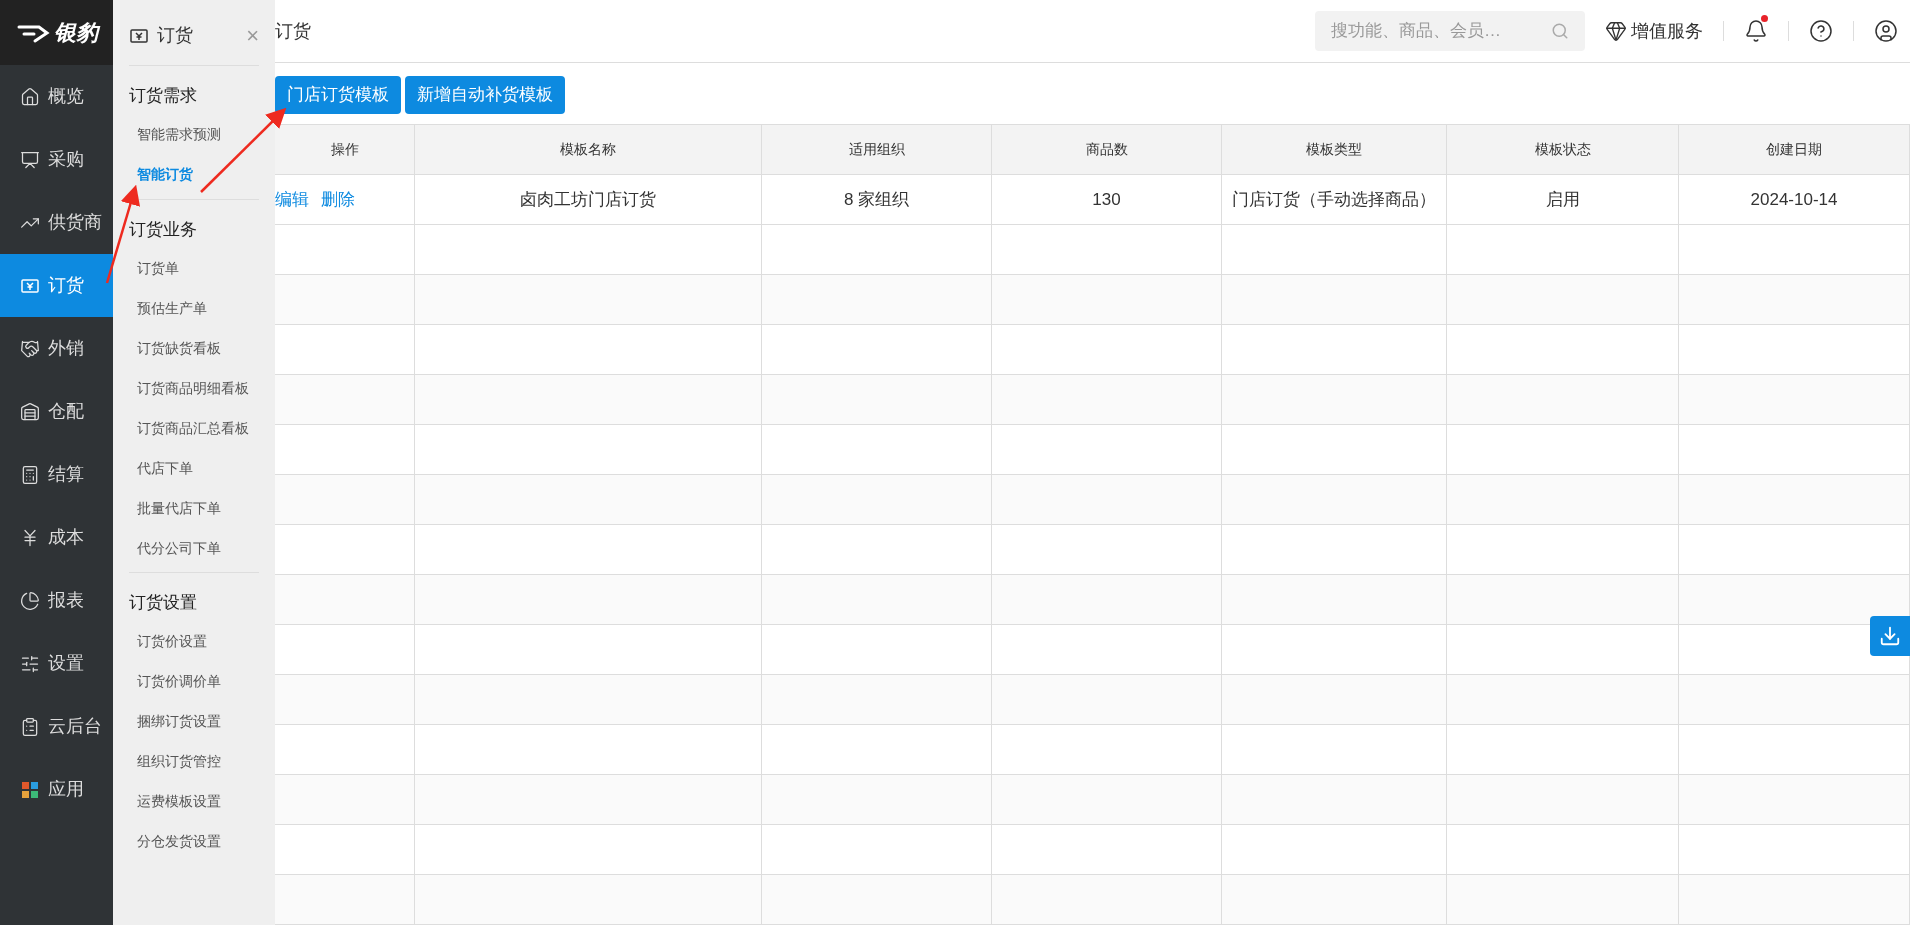 The height and width of the screenshot is (925, 1910). Describe the element at coordinates (1563, 199) in the screenshot. I see `table-cell: 启用` at that location.